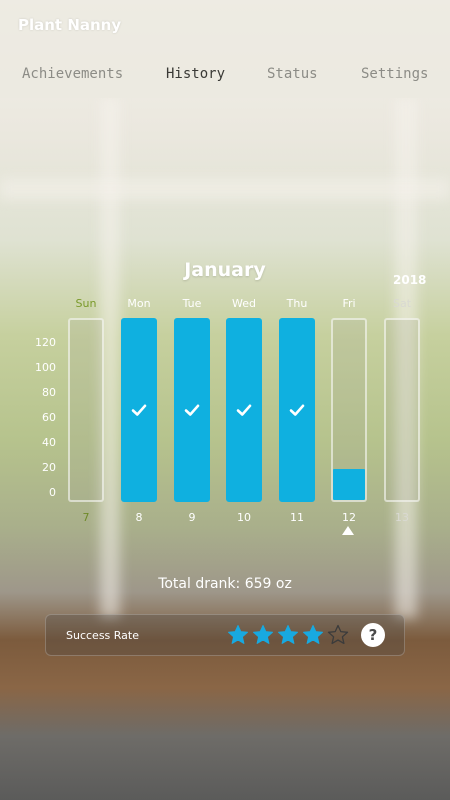  I want to click on day-column-tue, so click(192, 410).